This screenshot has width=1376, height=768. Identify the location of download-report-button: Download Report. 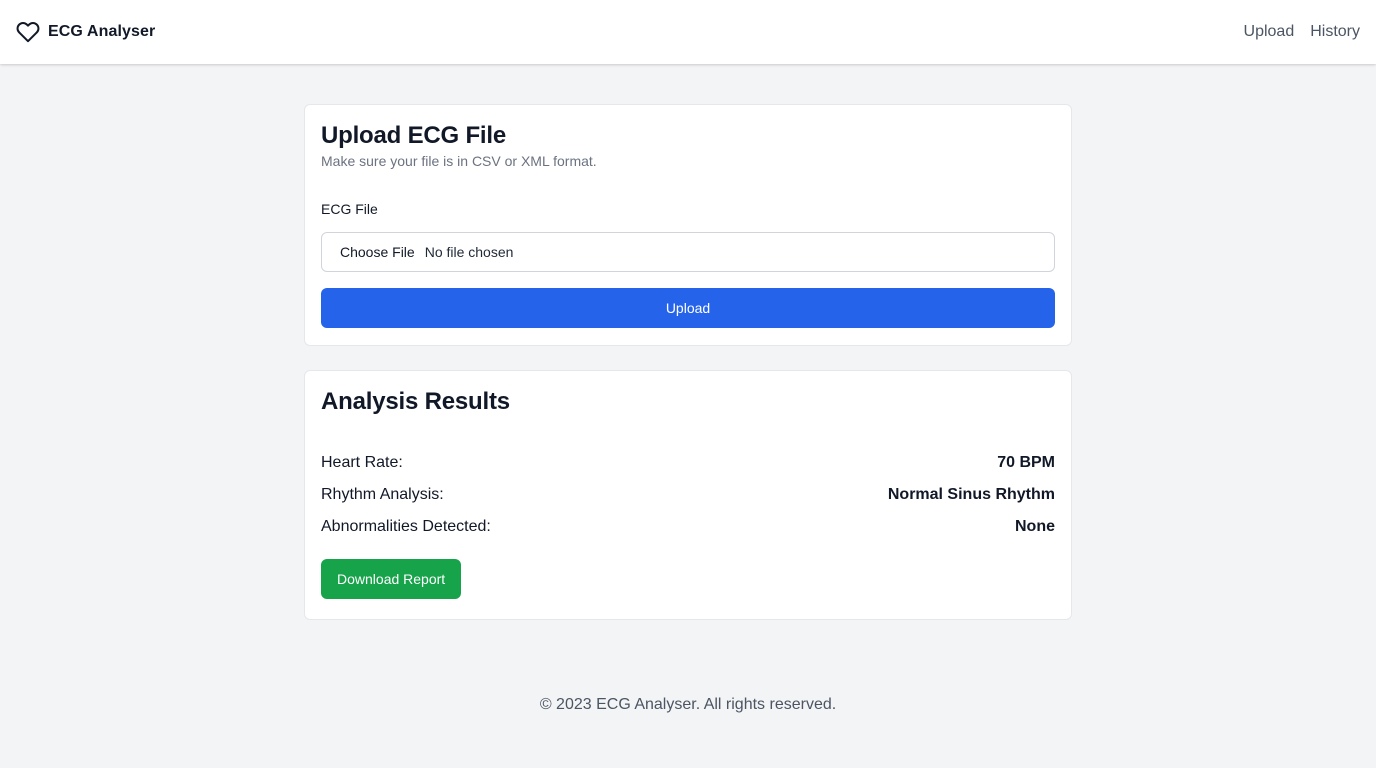
(391, 579).